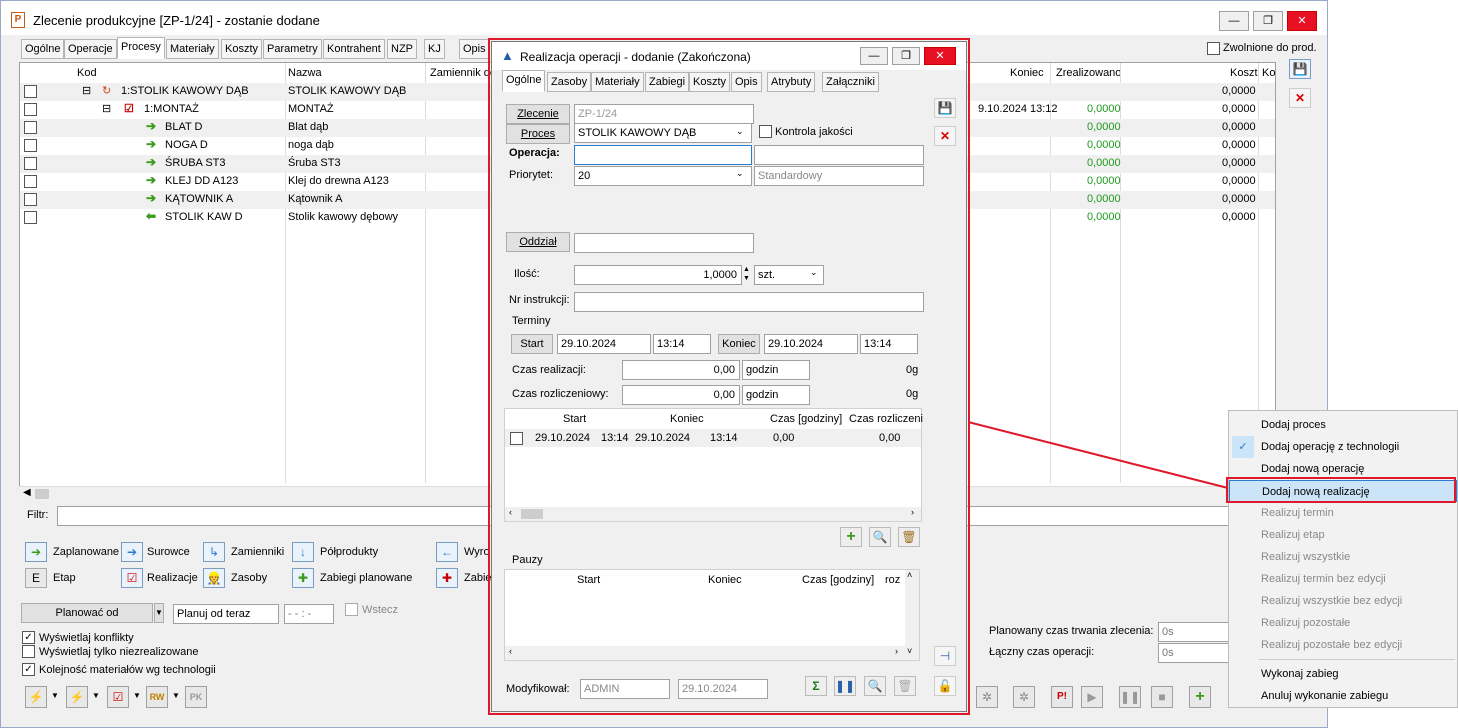 The width and height of the screenshot is (1458, 728). I want to click on menu-item-realizuj-wszystkie-bez-edycji: Realizuj wszystkie bez edycji, so click(1343, 601).